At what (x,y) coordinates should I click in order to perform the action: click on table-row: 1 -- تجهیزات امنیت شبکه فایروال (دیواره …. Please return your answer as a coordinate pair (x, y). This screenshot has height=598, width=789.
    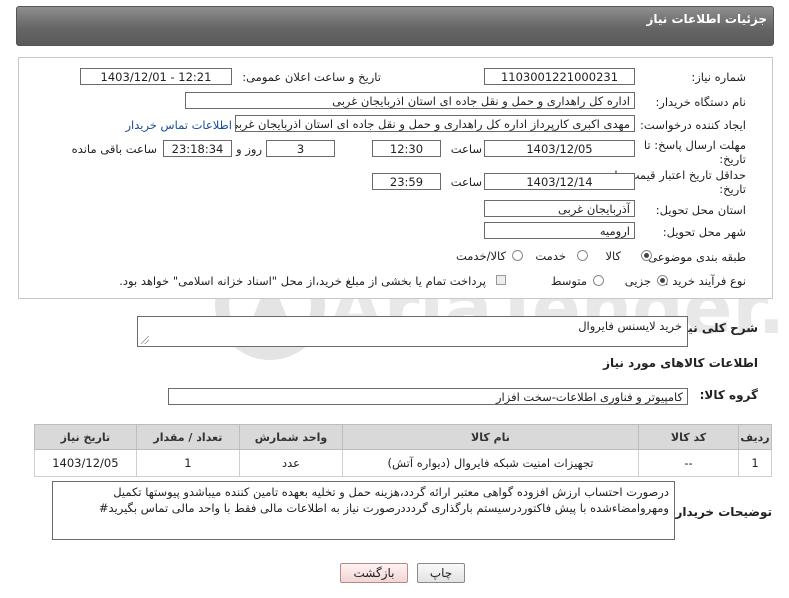
    Looking at the image, I should click on (403, 463).